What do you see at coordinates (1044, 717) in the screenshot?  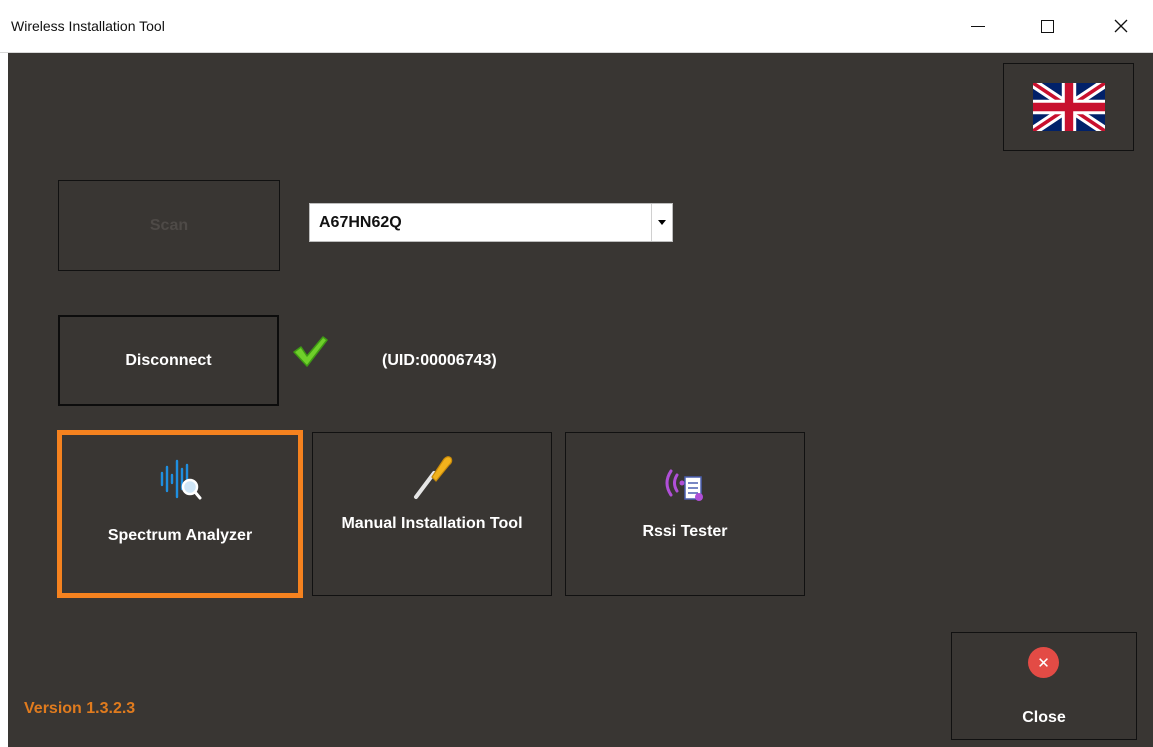 I see `close-label: Close` at bounding box center [1044, 717].